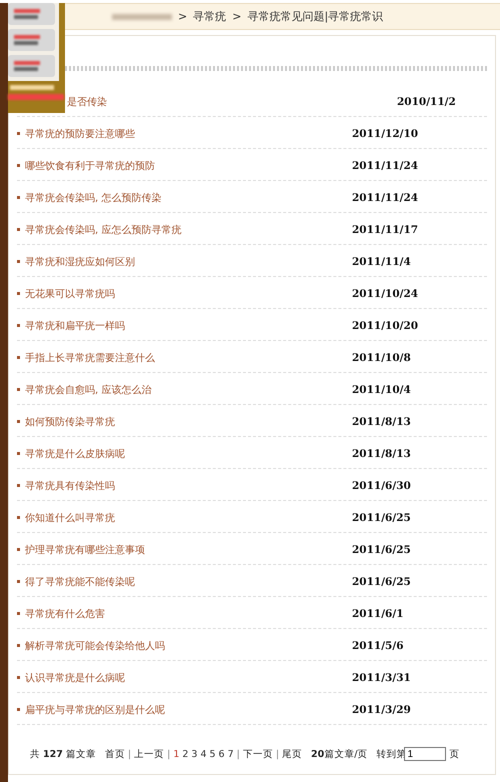  Describe the element at coordinates (70, 517) in the screenshot. I see `article-link: 你知道什么叫寻常疣` at that location.